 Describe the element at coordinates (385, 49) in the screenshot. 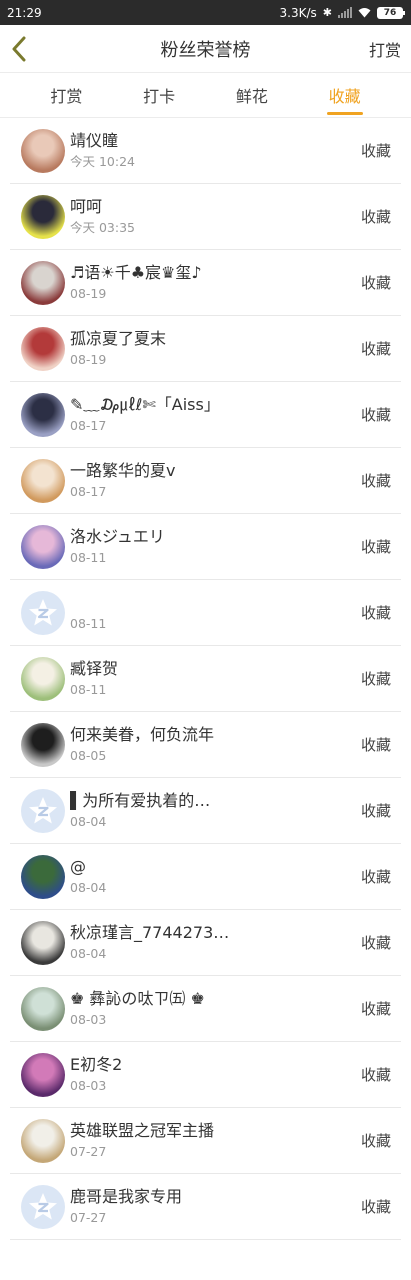

I see `reward-button: 打赏` at that location.